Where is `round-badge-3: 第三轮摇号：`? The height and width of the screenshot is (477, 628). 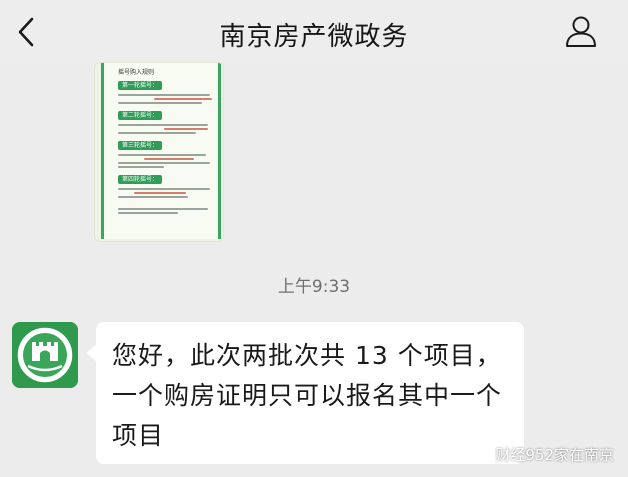
round-badge-3: 第三轮摇号： is located at coordinates (140, 145).